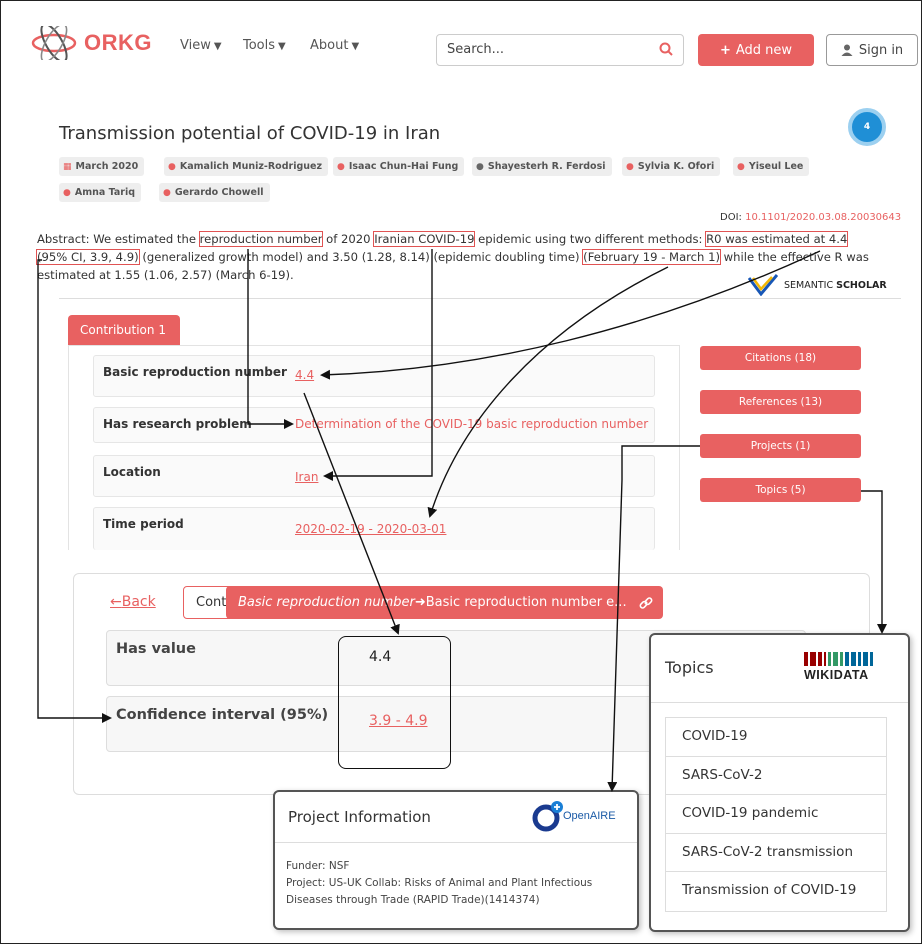  What do you see at coordinates (264, 45) in the screenshot?
I see `nav-tools-menu: Tools ▼` at bounding box center [264, 45].